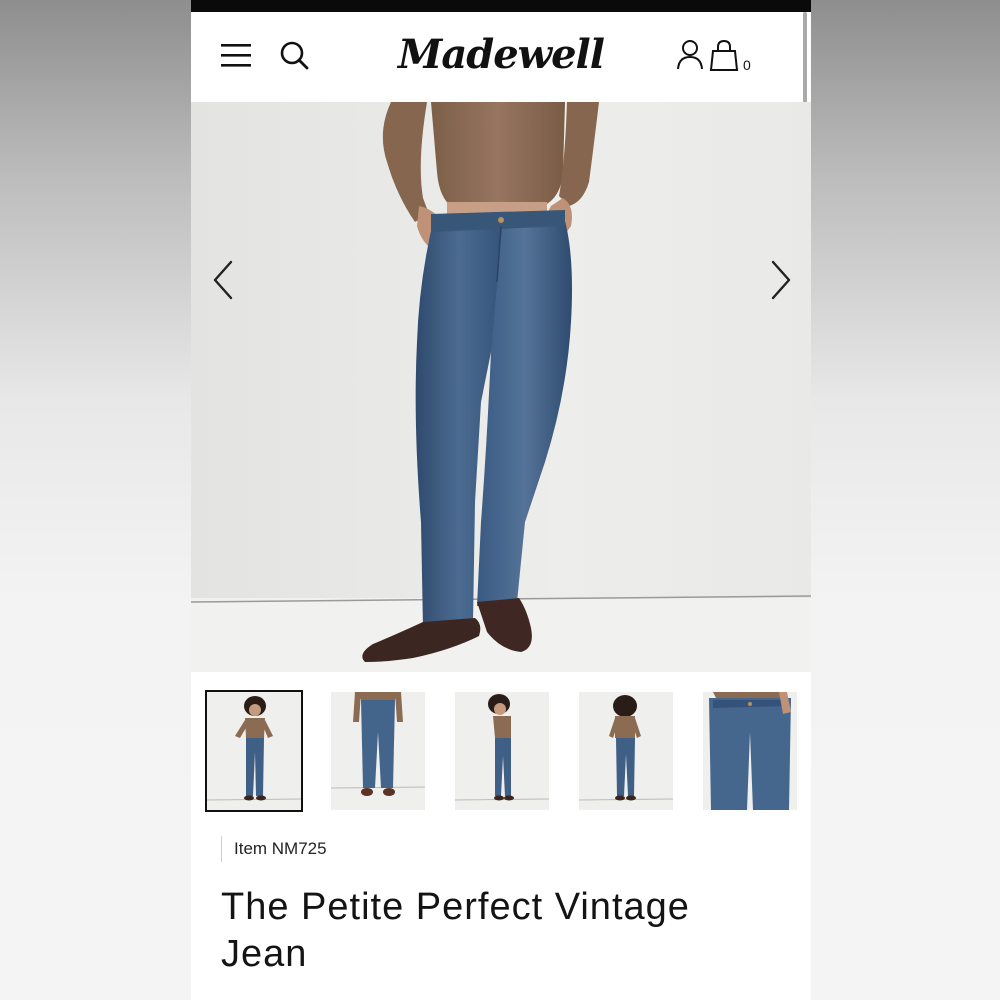 This screenshot has width=1000, height=1000. What do you see at coordinates (781, 280) in the screenshot?
I see `chevron-right-icon` at bounding box center [781, 280].